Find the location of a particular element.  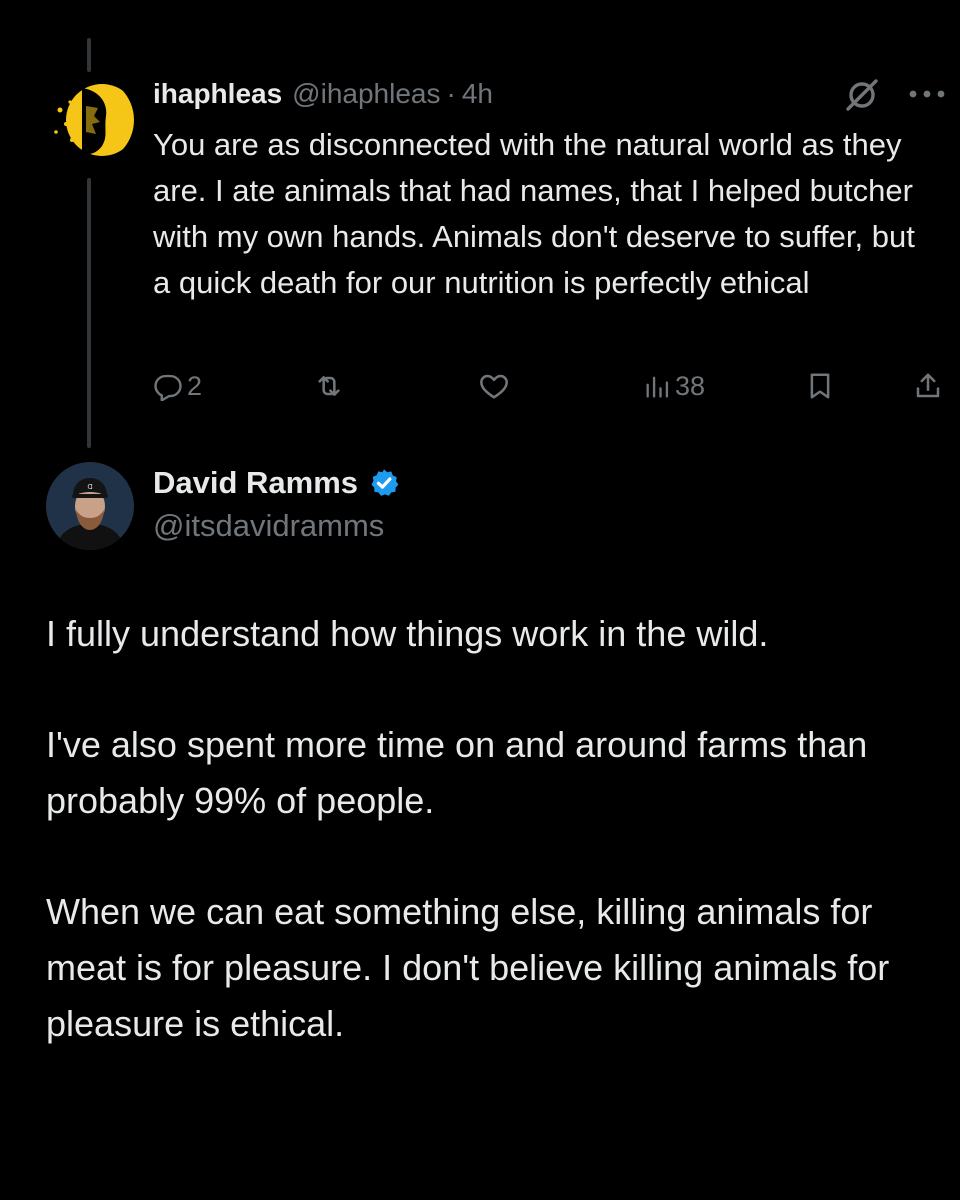

share-icon is located at coordinates (928, 385).